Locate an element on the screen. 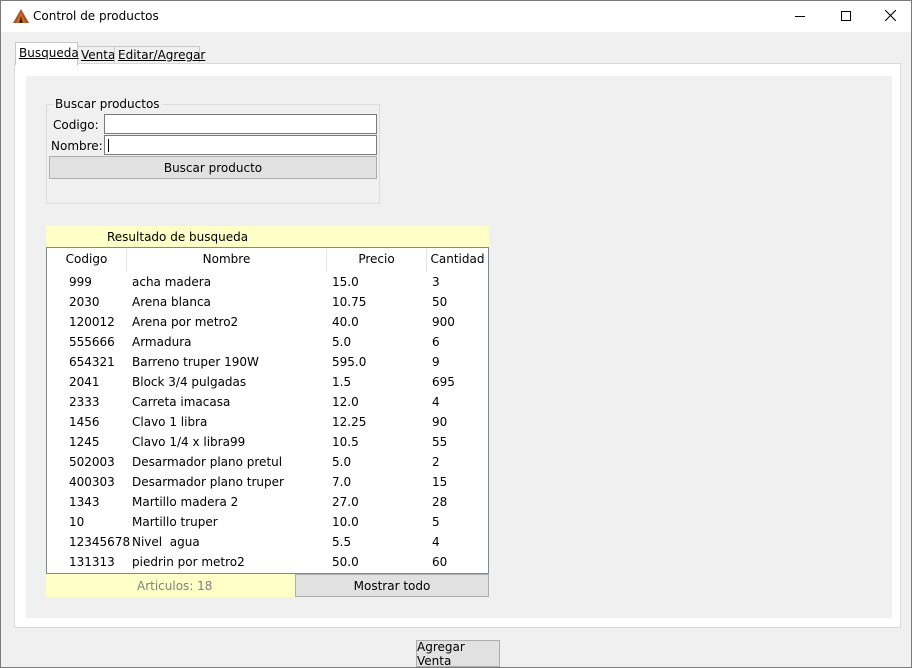  table-header: Codigo Nombre Precio Cantidad is located at coordinates (267, 260).